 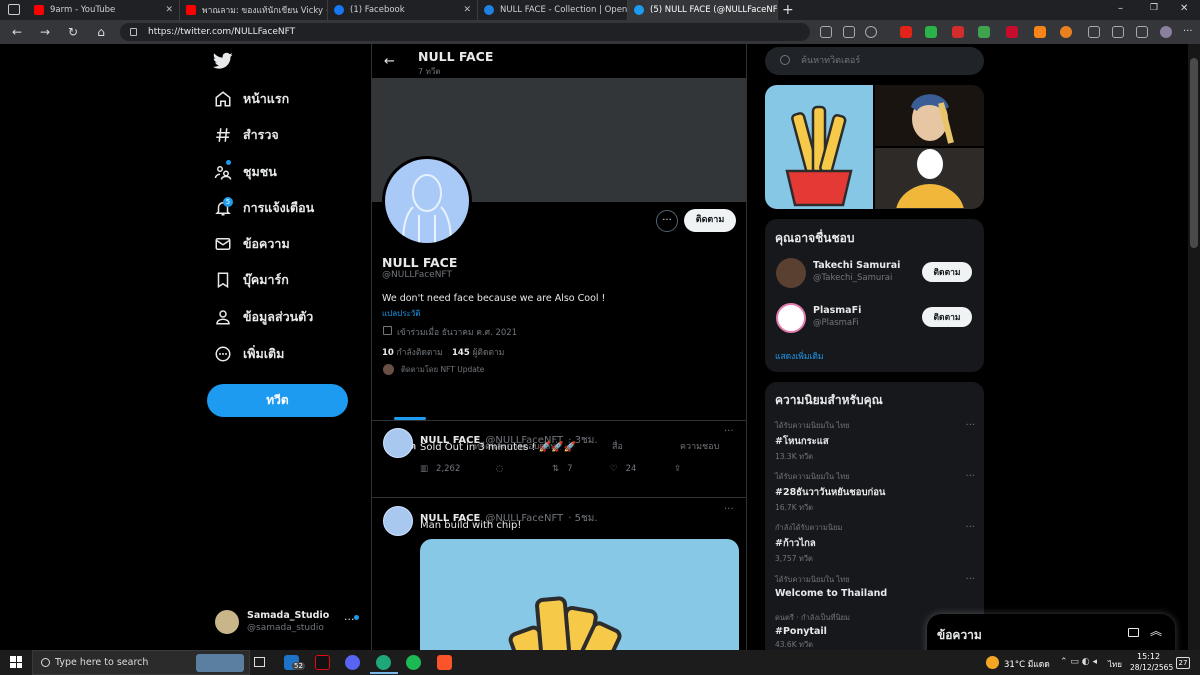 What do you see at coordinates (1133, 632) in the screenshot?
I see `new-message-icon` at bounding box center [1133, 632].